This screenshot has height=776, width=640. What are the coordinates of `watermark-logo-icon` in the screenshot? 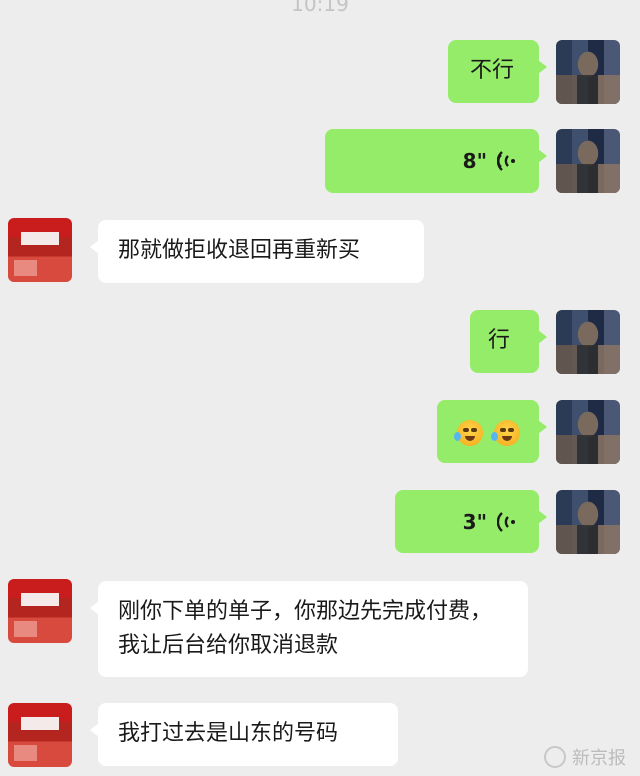 It's located at (555, 757).